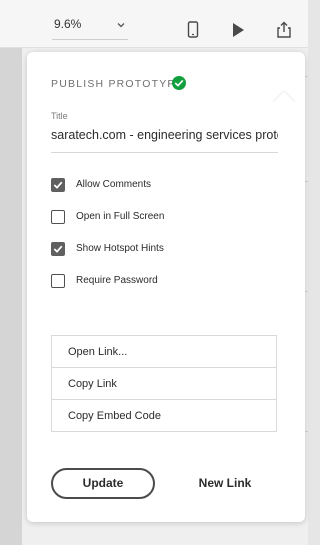 The image size is (320, 545). Describe the element at coordinates (179, 83) in the screenshot. I see `published-check-icon` at that location.